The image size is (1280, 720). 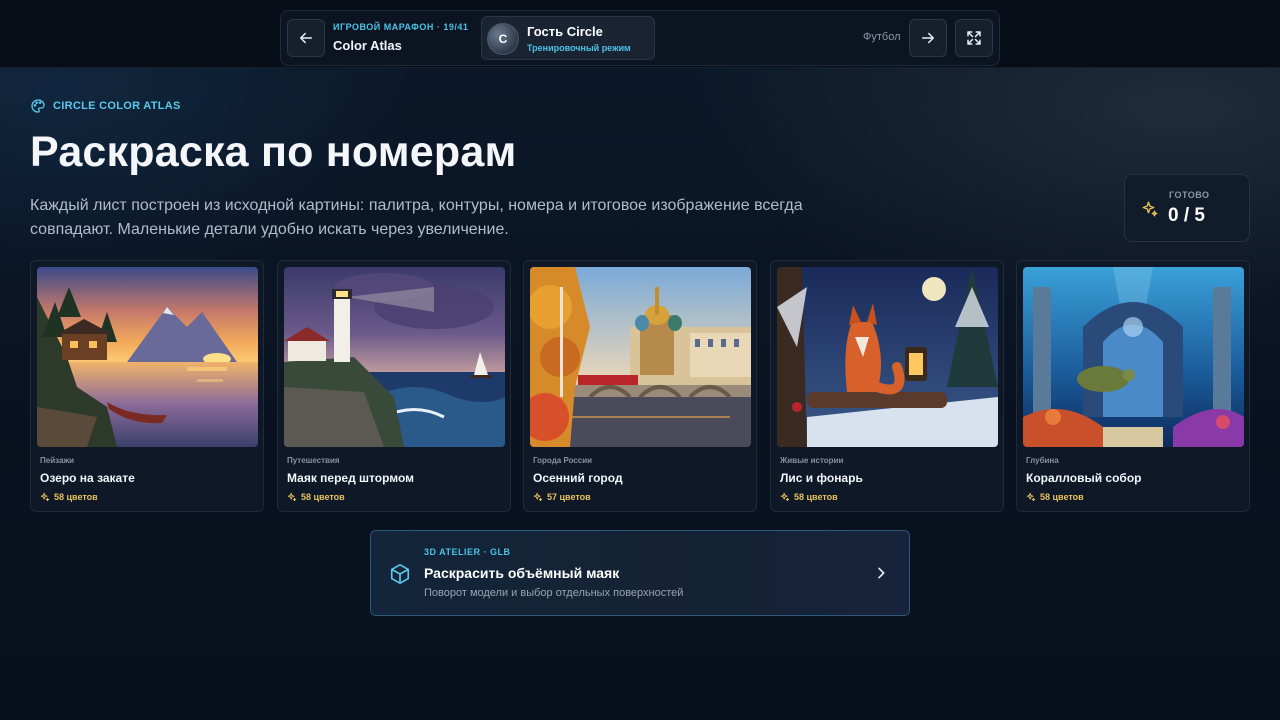 What do you see at coordinates (1186, 215) in the screenshot?
I see `progress-value: 0 / 5` at bounding box center [1186, 215].